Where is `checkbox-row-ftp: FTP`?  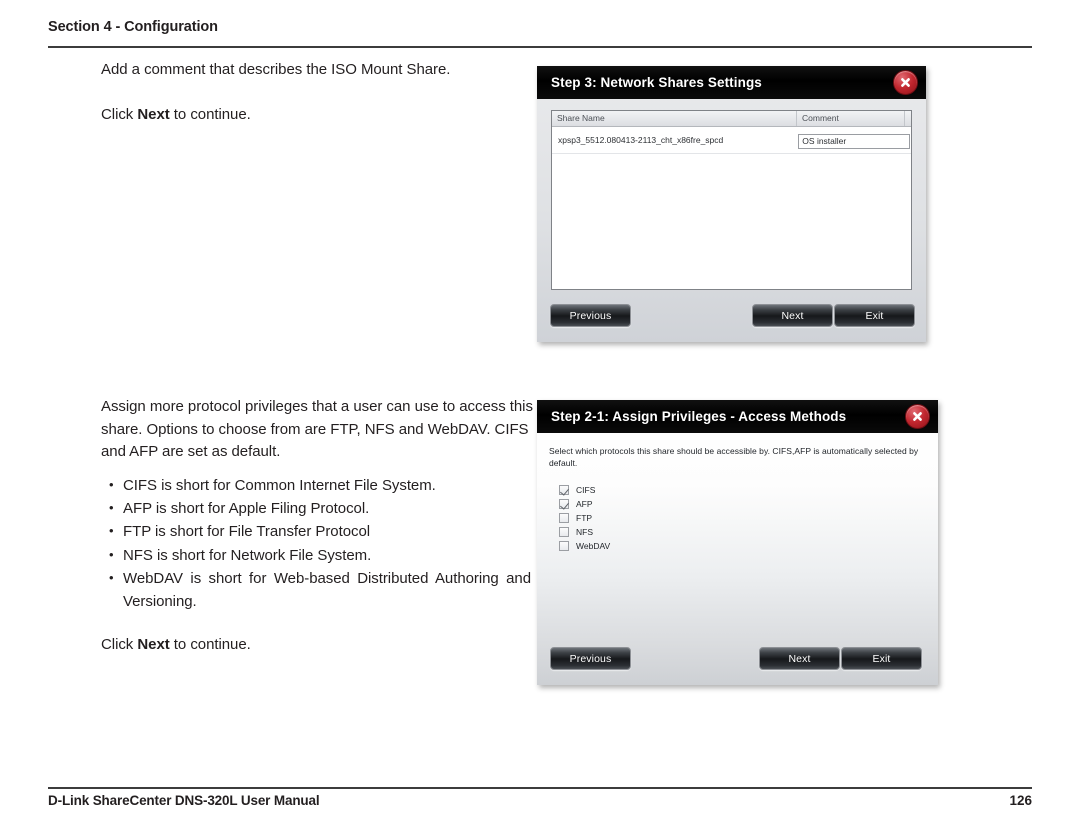
checkbox-row-ftp: FTP is located at coordinates (742, 518).